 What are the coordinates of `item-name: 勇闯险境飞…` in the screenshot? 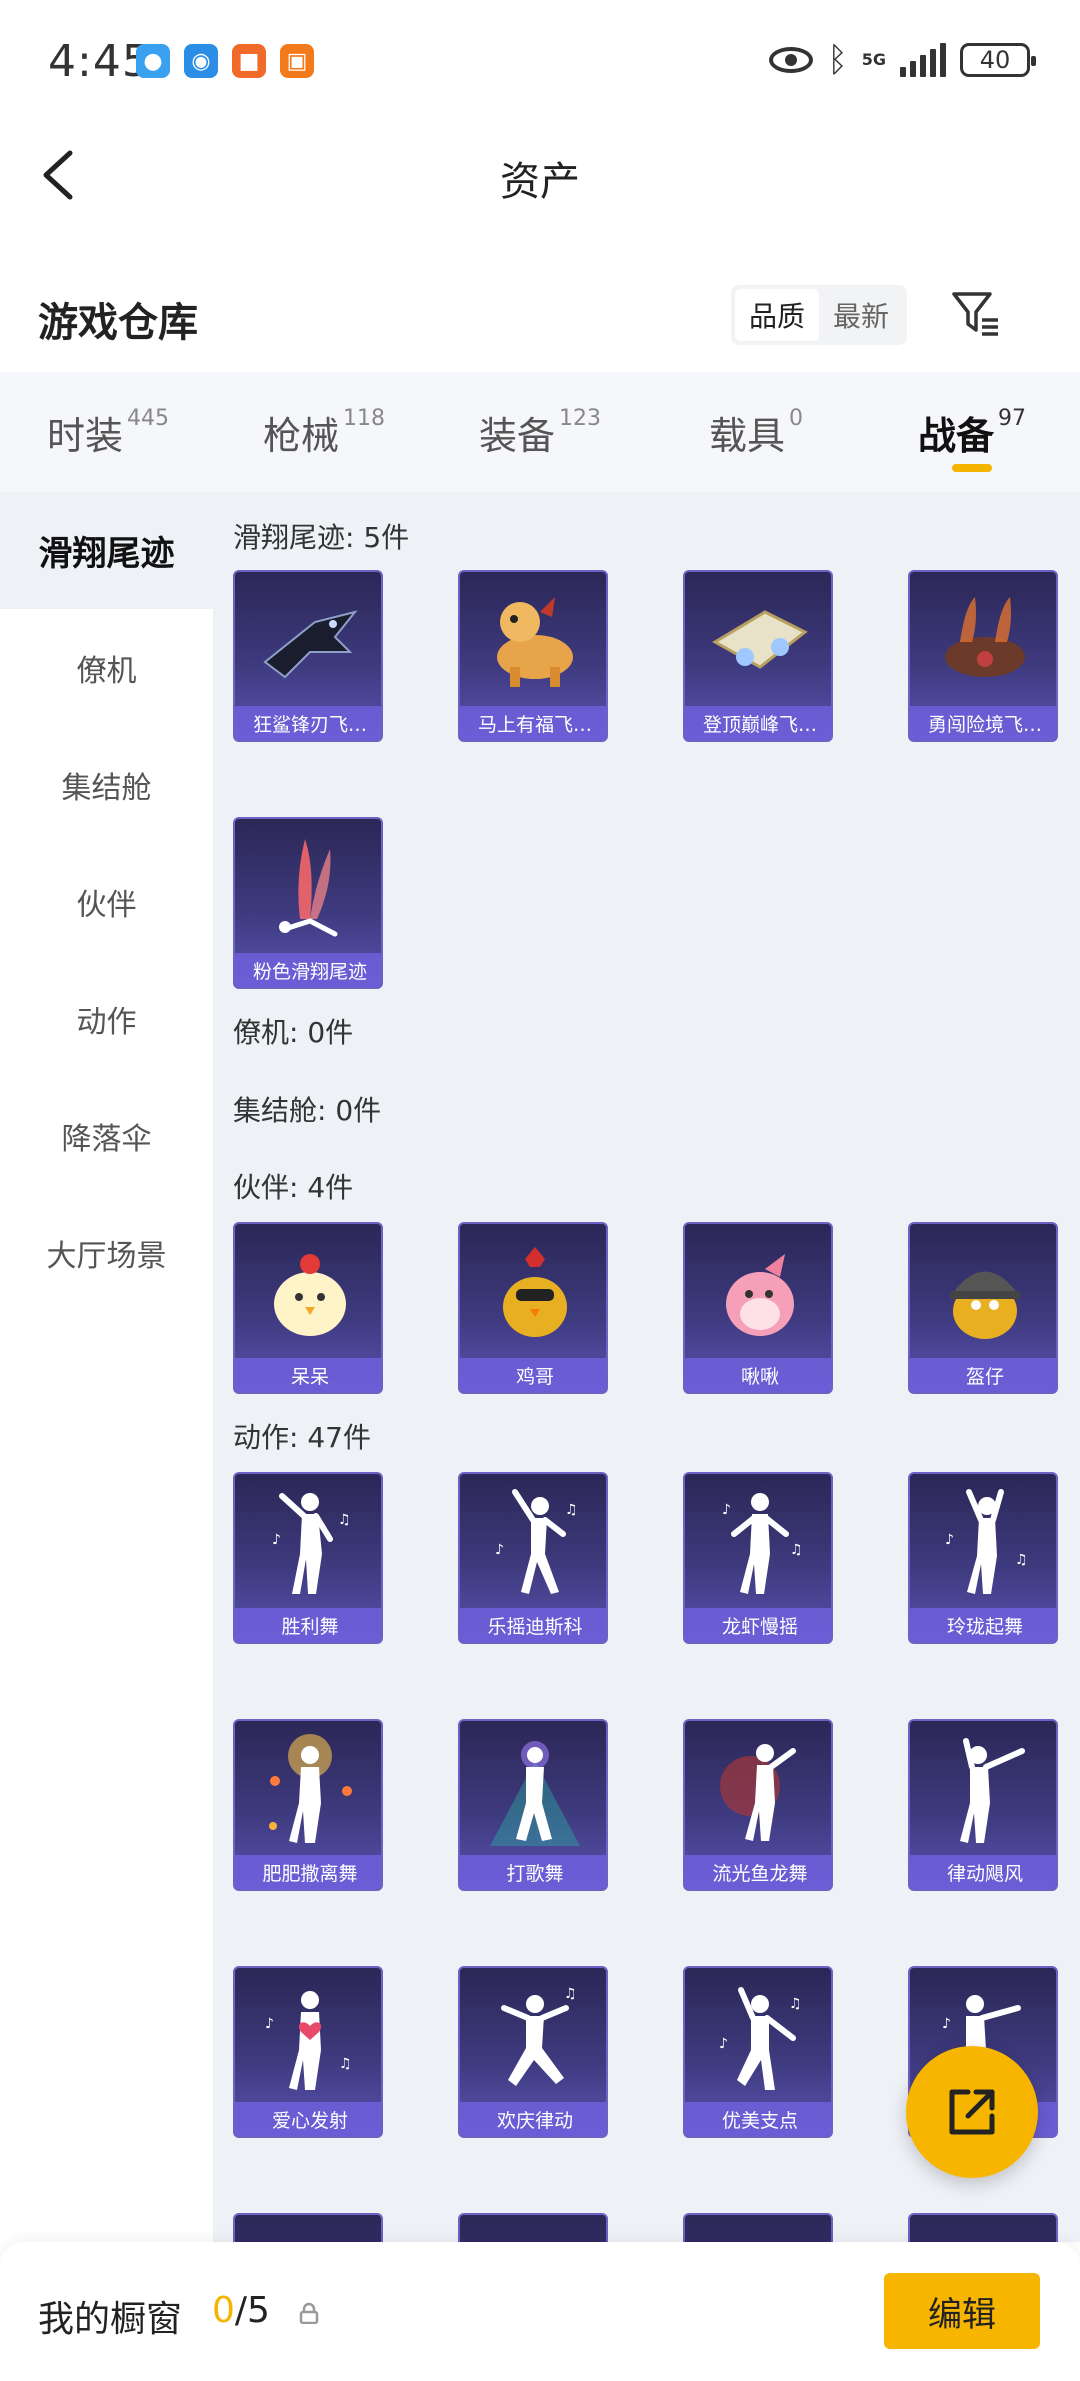 It's located at (983, 723).